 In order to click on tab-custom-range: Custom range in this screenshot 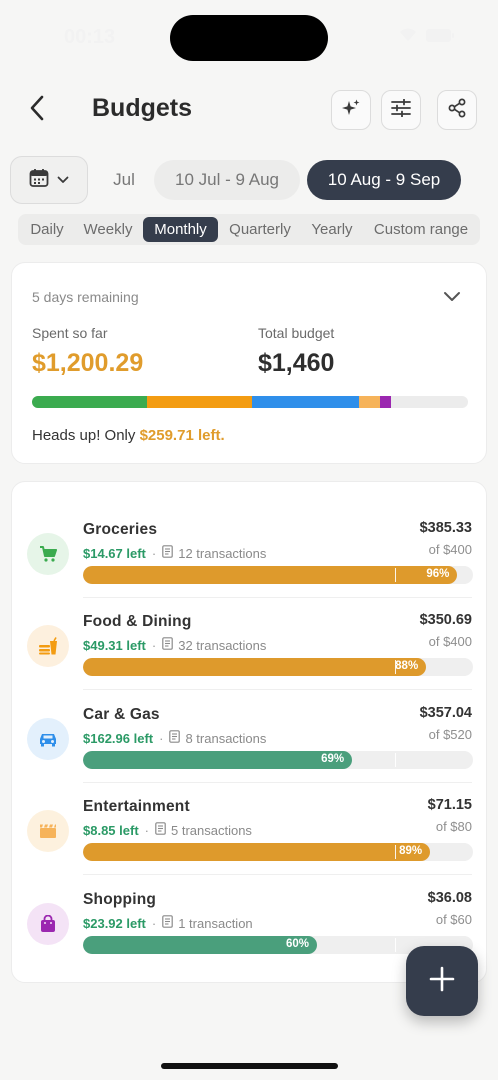, I will do `click(421, 229)`.